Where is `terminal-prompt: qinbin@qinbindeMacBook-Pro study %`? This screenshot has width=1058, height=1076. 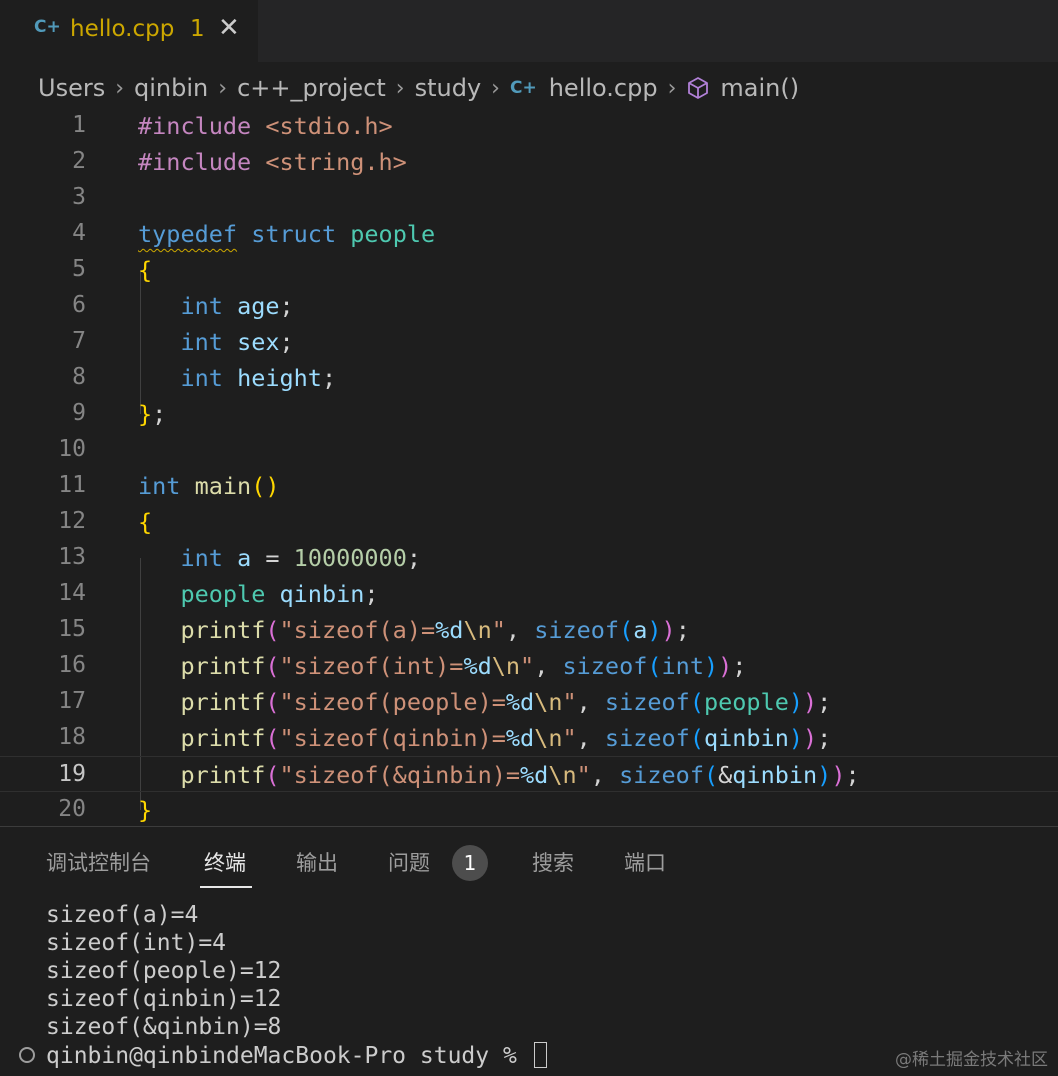
terminal-prompt: qinbin@qinbindeMacBook-Pro study % is located at coordinates (288, 1056).